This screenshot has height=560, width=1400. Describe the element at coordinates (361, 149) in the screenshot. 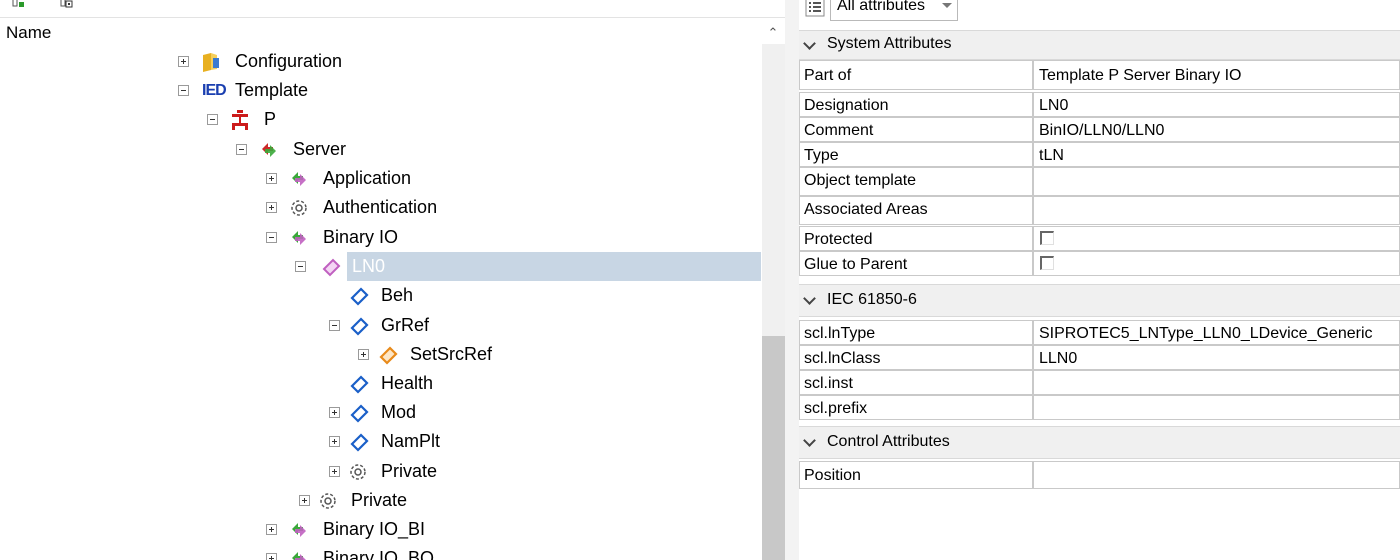

I see `tree-node-server: Server` at that location.